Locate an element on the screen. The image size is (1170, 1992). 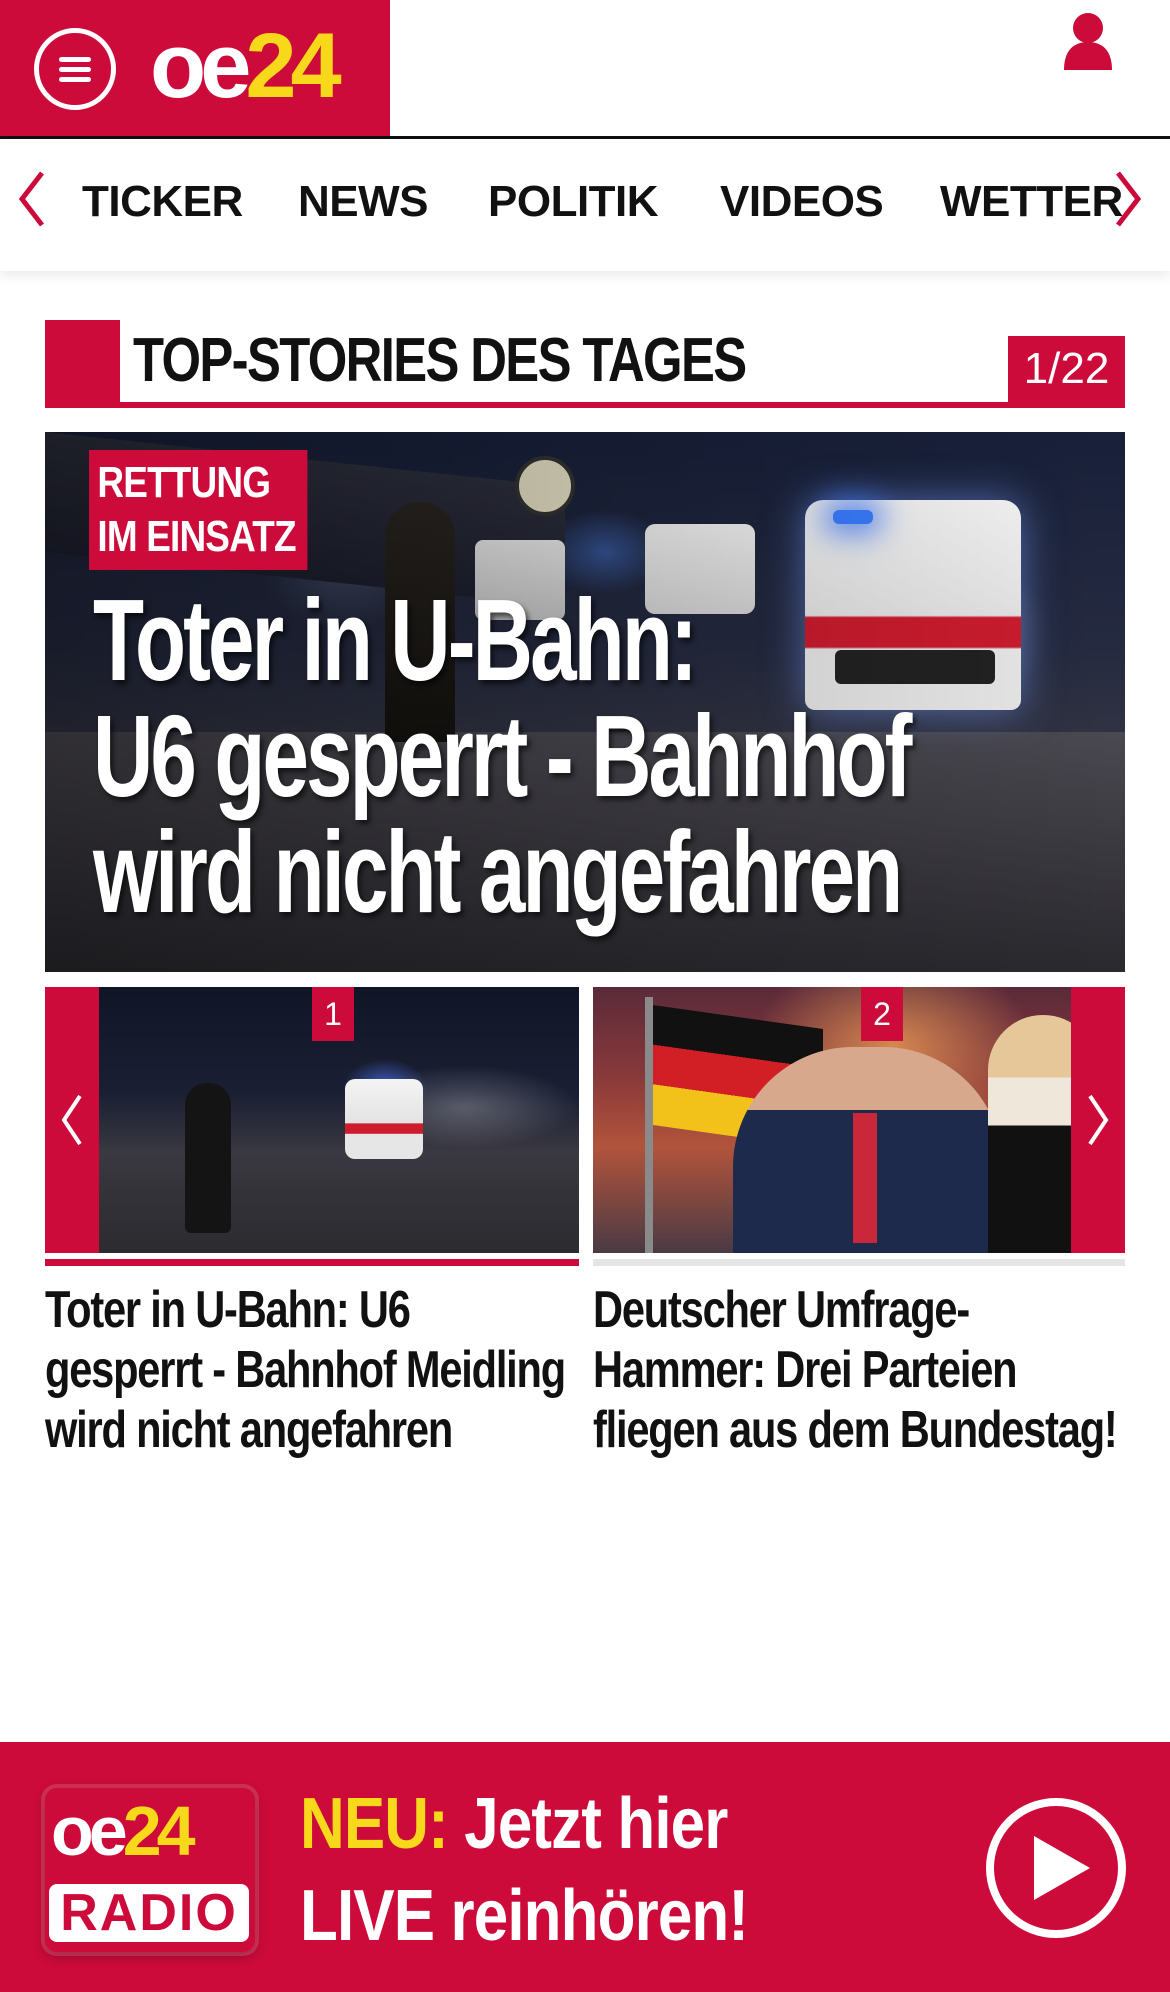
chevron-right-icon is located at coordinates (1098, 1120).